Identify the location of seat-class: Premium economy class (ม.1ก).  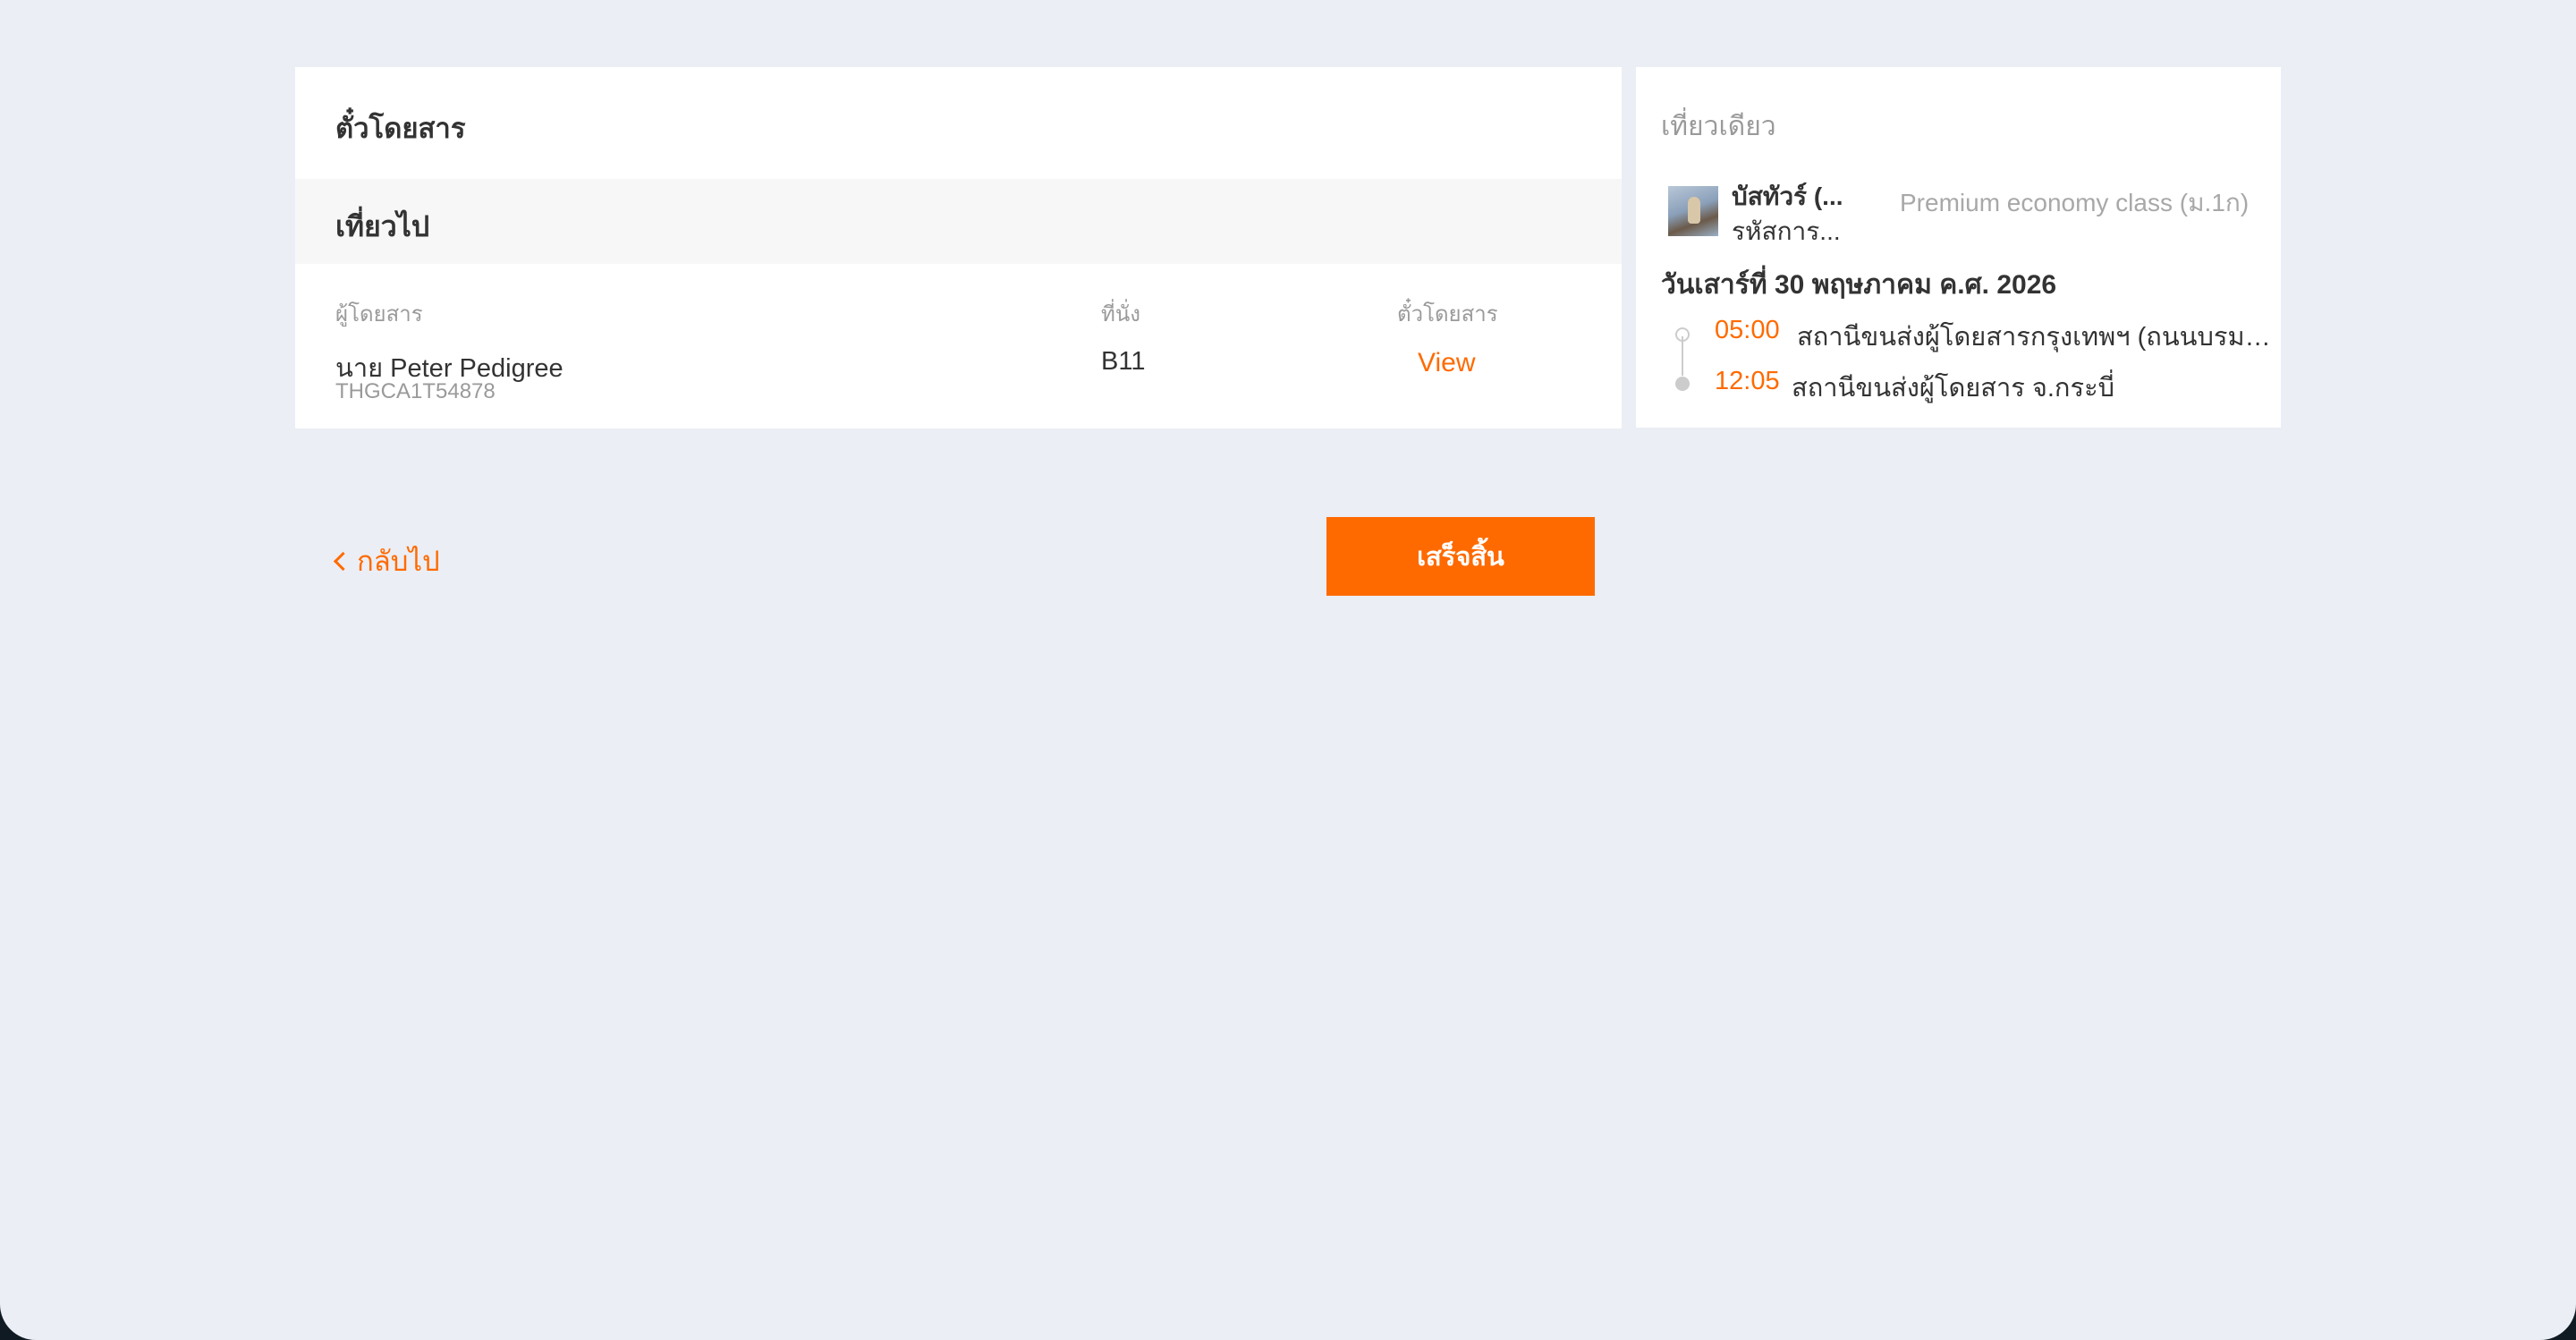
(2075, 202).